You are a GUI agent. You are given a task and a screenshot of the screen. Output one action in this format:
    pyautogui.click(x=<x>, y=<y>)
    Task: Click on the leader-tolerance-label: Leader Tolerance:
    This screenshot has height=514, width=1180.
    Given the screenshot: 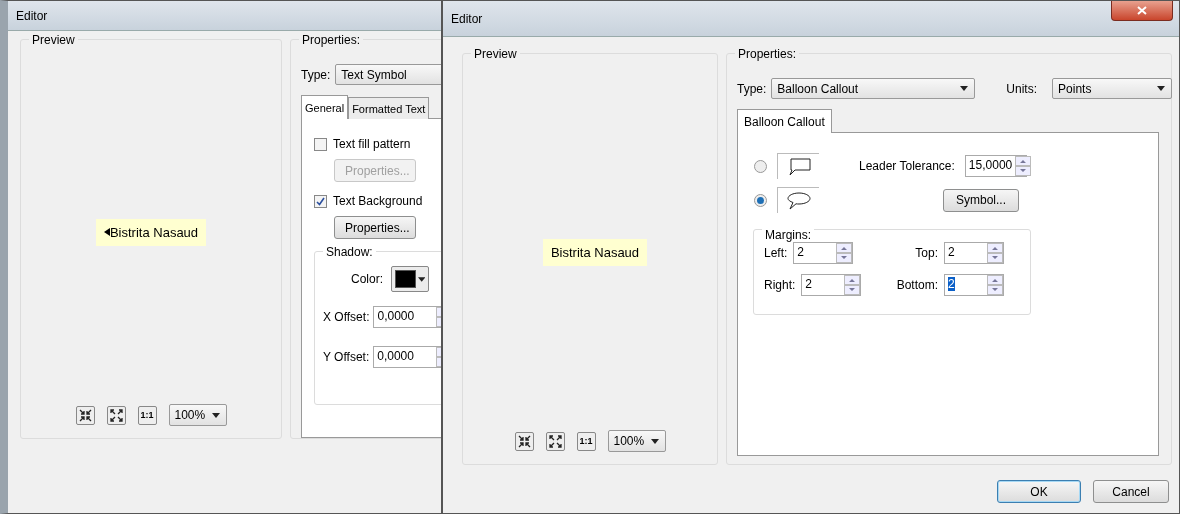 What is the action you would take?
    pyautogui.click(x=907, y=166)
    